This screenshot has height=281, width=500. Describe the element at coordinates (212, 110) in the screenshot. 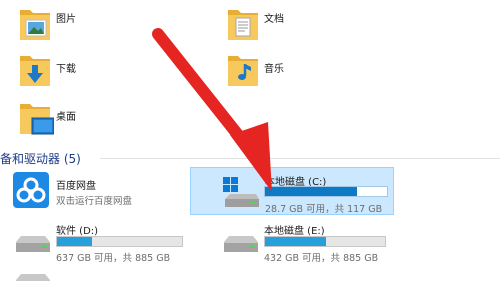

I see `annotation-arrow` at that location.